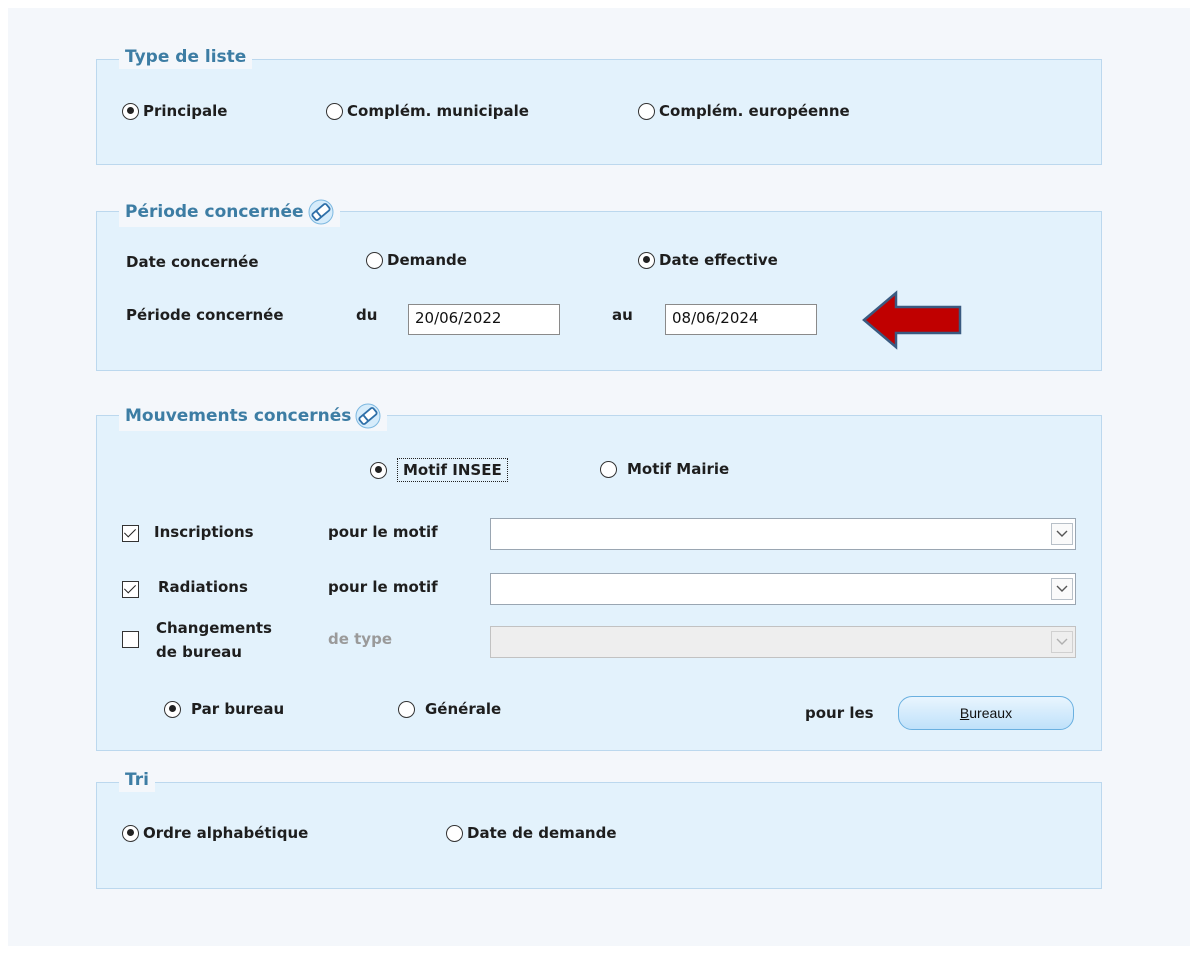 The image size is (1194, 953). Describe the element at coordinates (484, 319) in the screenshot. I see `date-du-field: 20/06/2022` at that location.